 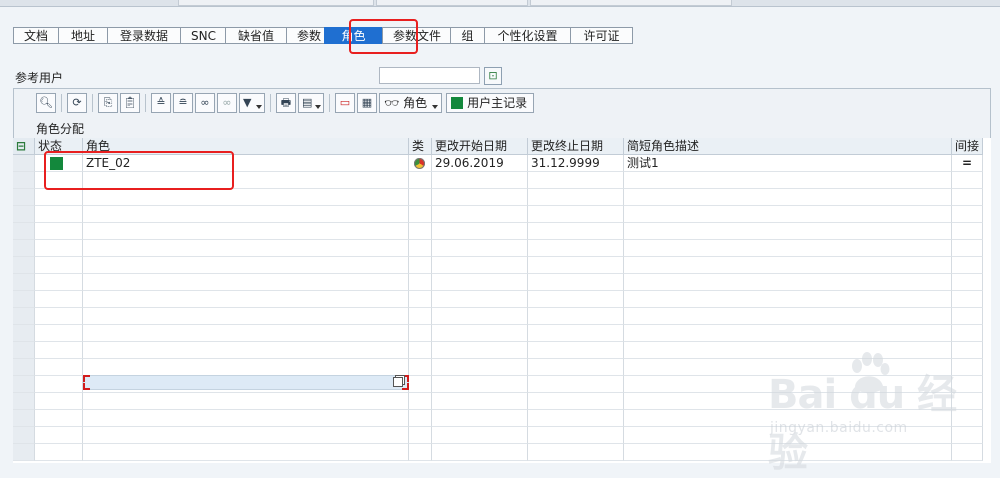 What do you see at coordinates (202, 35) in the screenshot?
I see `tab-snc: SNC` at bounding box center [202, 35].